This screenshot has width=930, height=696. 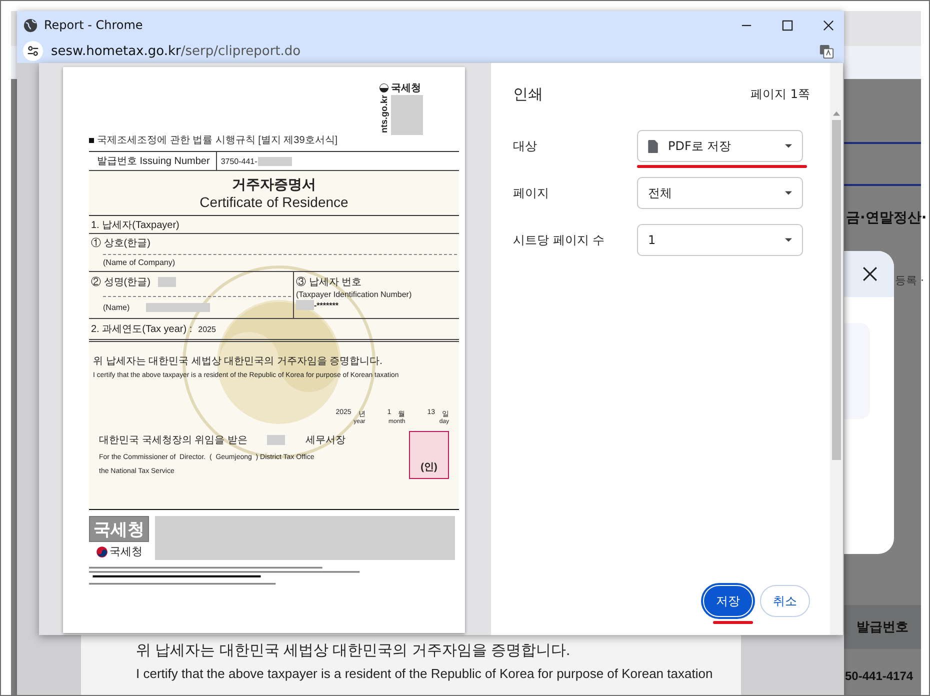 What do you see at coordinates (354, 294) in the screenshot?
I see `field-label: (Taxpayer Identification Number)` at bounding box center [354, 294].